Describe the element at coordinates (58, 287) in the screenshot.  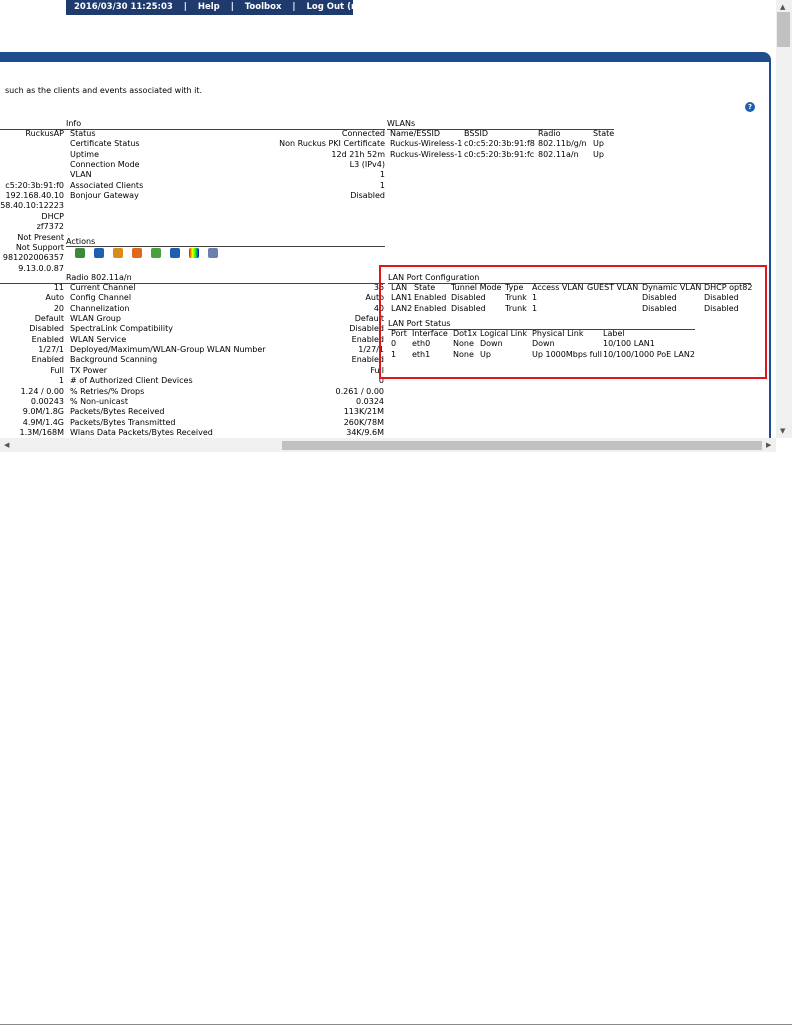
I see `radio-left-value: 11` at that location.